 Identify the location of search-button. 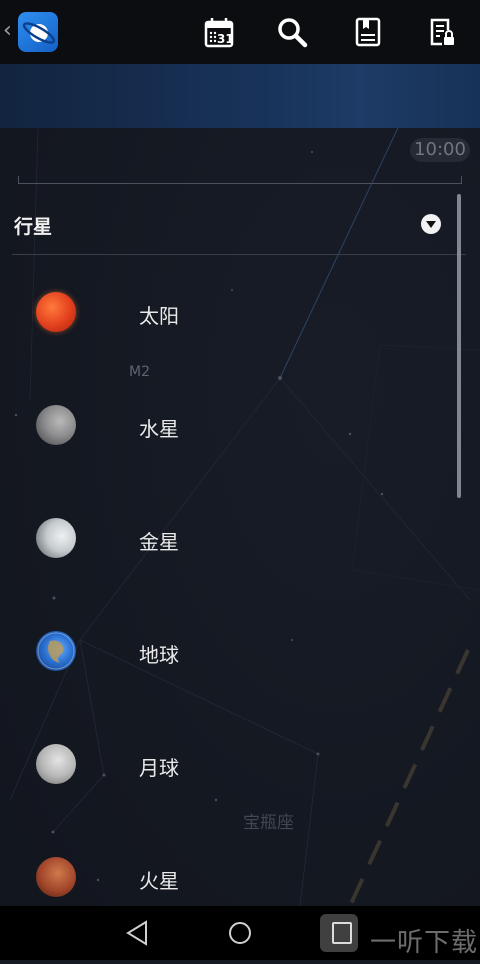
(292, 32).